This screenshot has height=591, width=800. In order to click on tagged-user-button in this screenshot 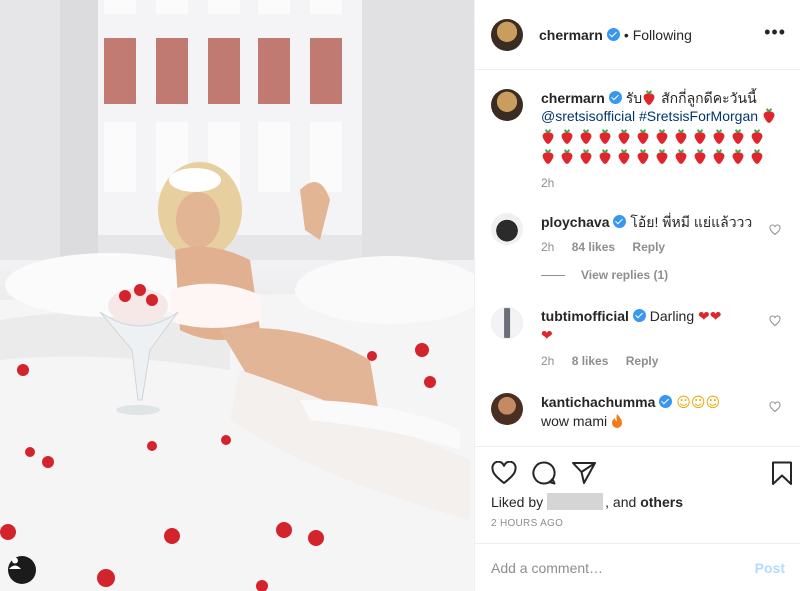, I will do `click(22, 570)`.